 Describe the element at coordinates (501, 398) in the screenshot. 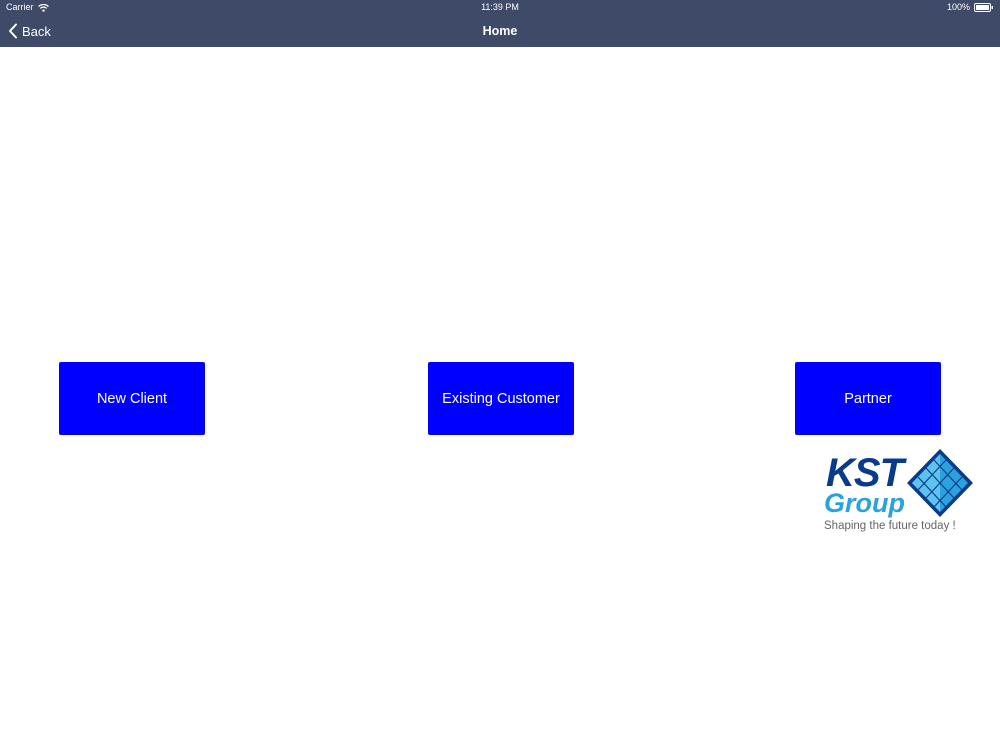

I see `existing-customer-button: Existing Customer` at that location.